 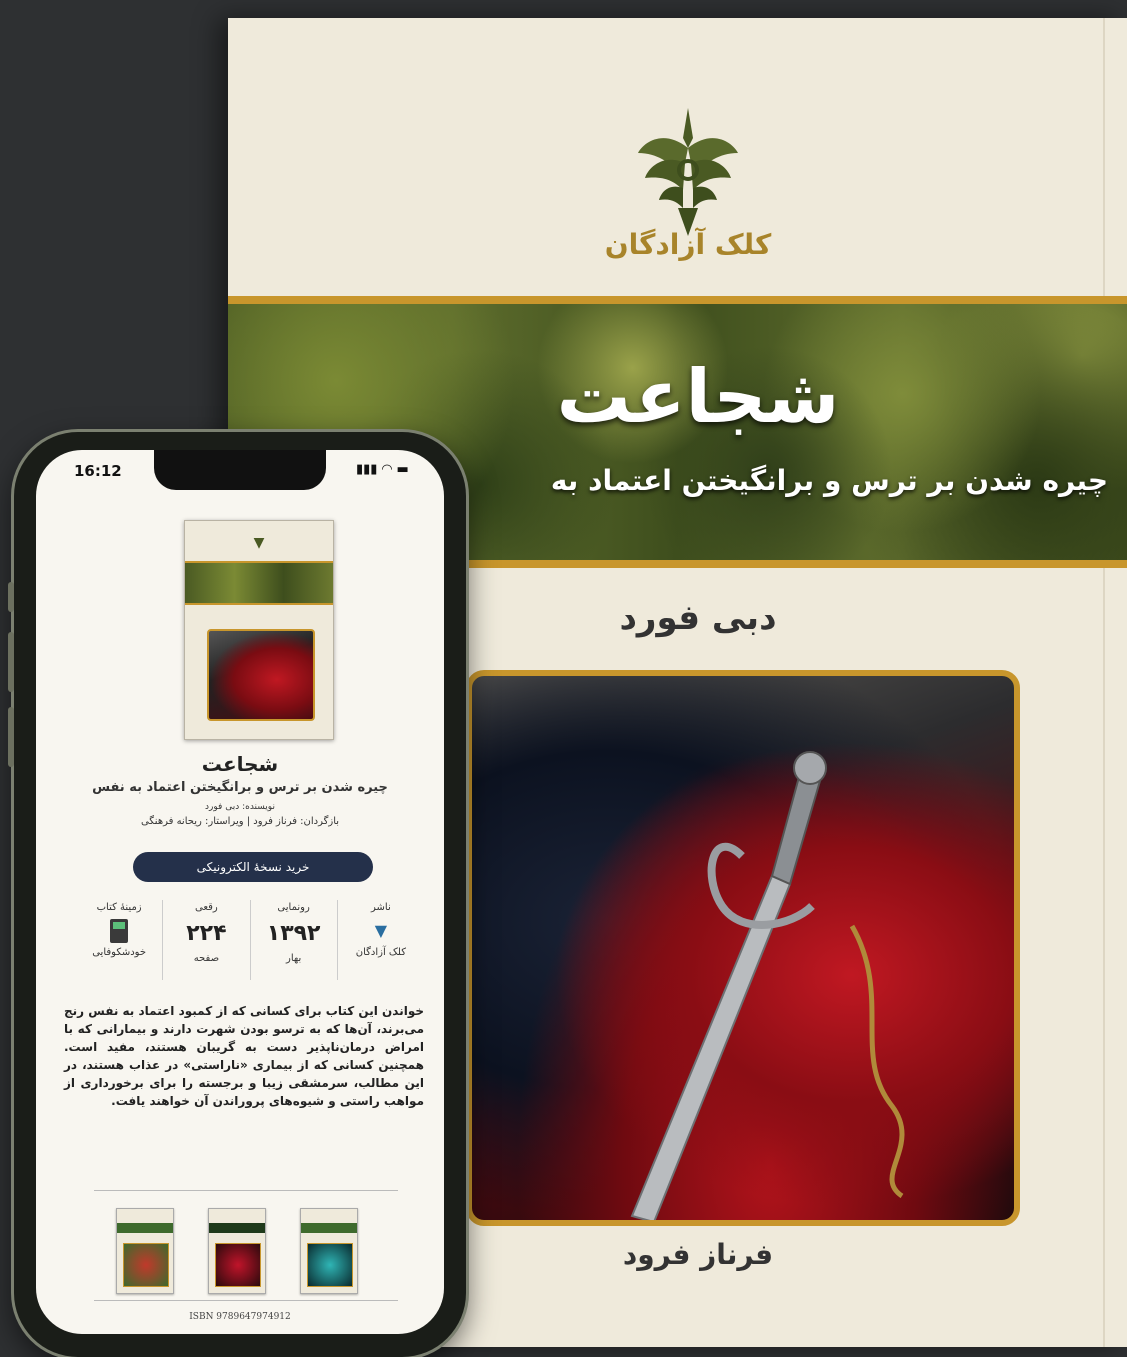 I want to click on info-release-value: ۱۳۹۲, so click(x=293, y=933).